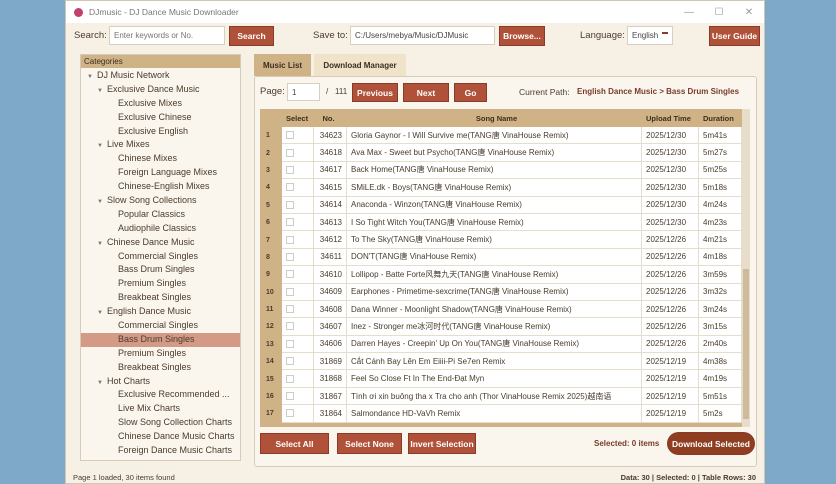 The width and height of the screenshot is (836, 484). What do you see at coordinates (720, 170) in the screenshot?
I see `duration: 5m25s` at bounding box center [720, 170].